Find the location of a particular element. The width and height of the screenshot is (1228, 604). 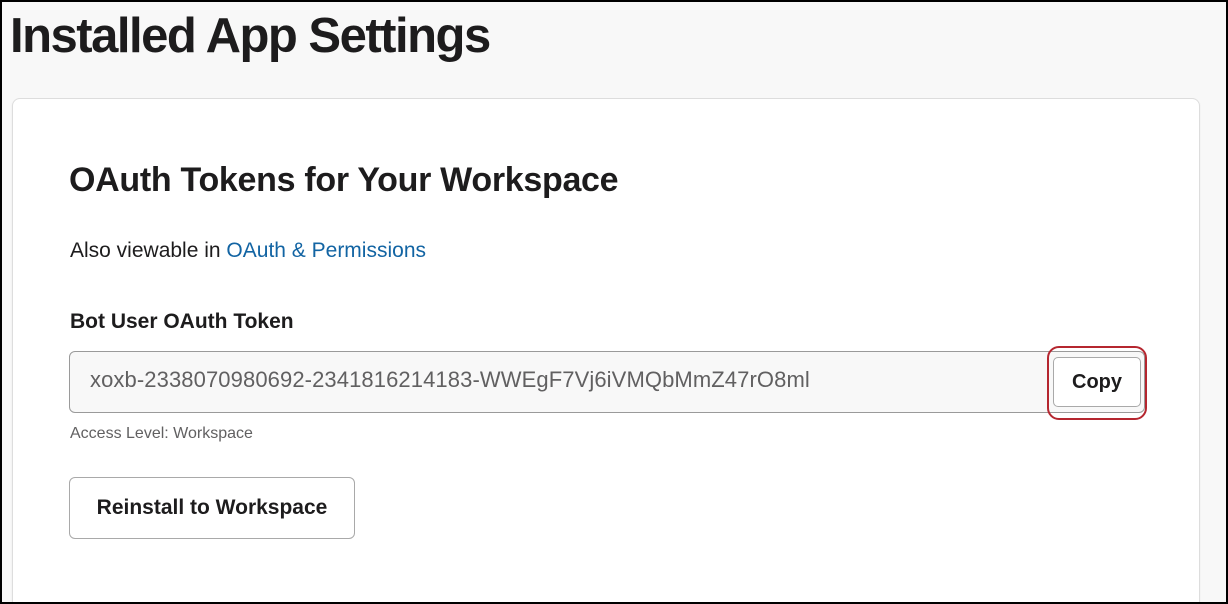

reinstall-to-workspace-button: Reinstall to Workspace is located at coordinates (212, 508).